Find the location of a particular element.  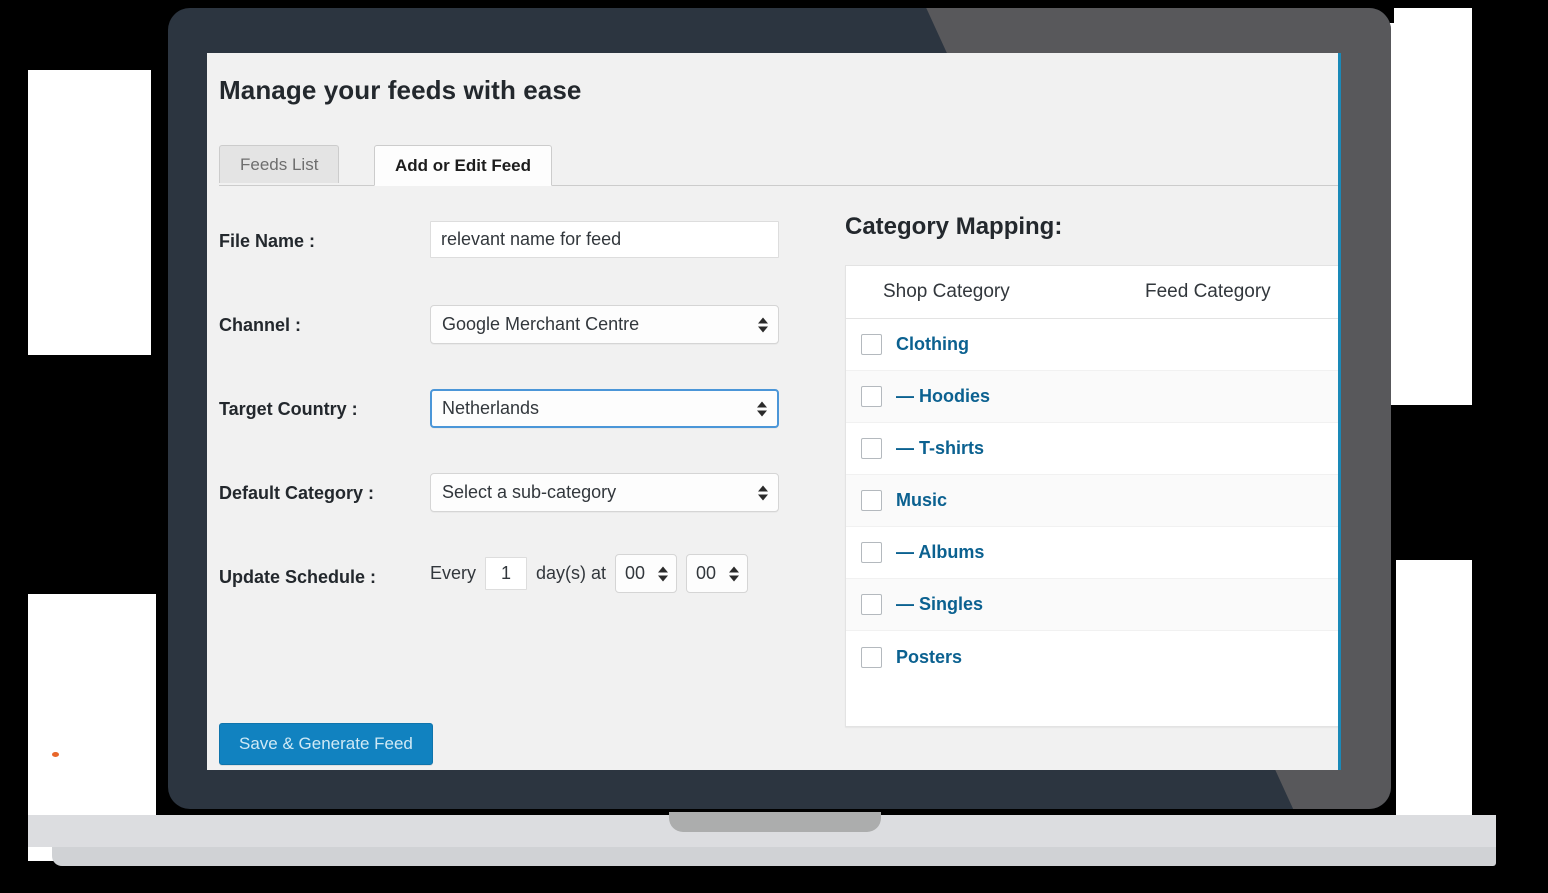

save-button-label: Save & Generate Feed is located at coordinates (326, 743).